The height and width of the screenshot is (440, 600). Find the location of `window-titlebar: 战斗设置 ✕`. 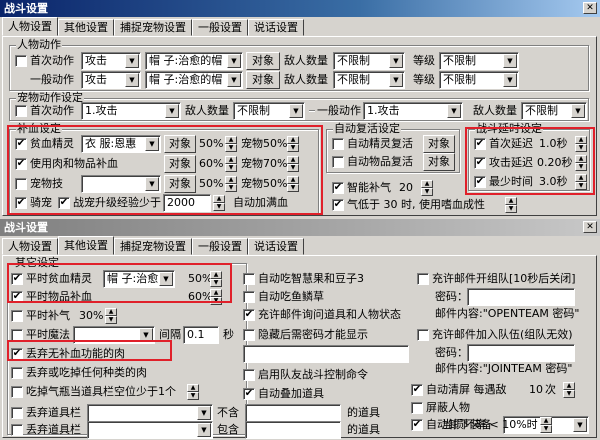

window-titlebar: 战斗设置 ✕ is located at coordinates (300, 227).